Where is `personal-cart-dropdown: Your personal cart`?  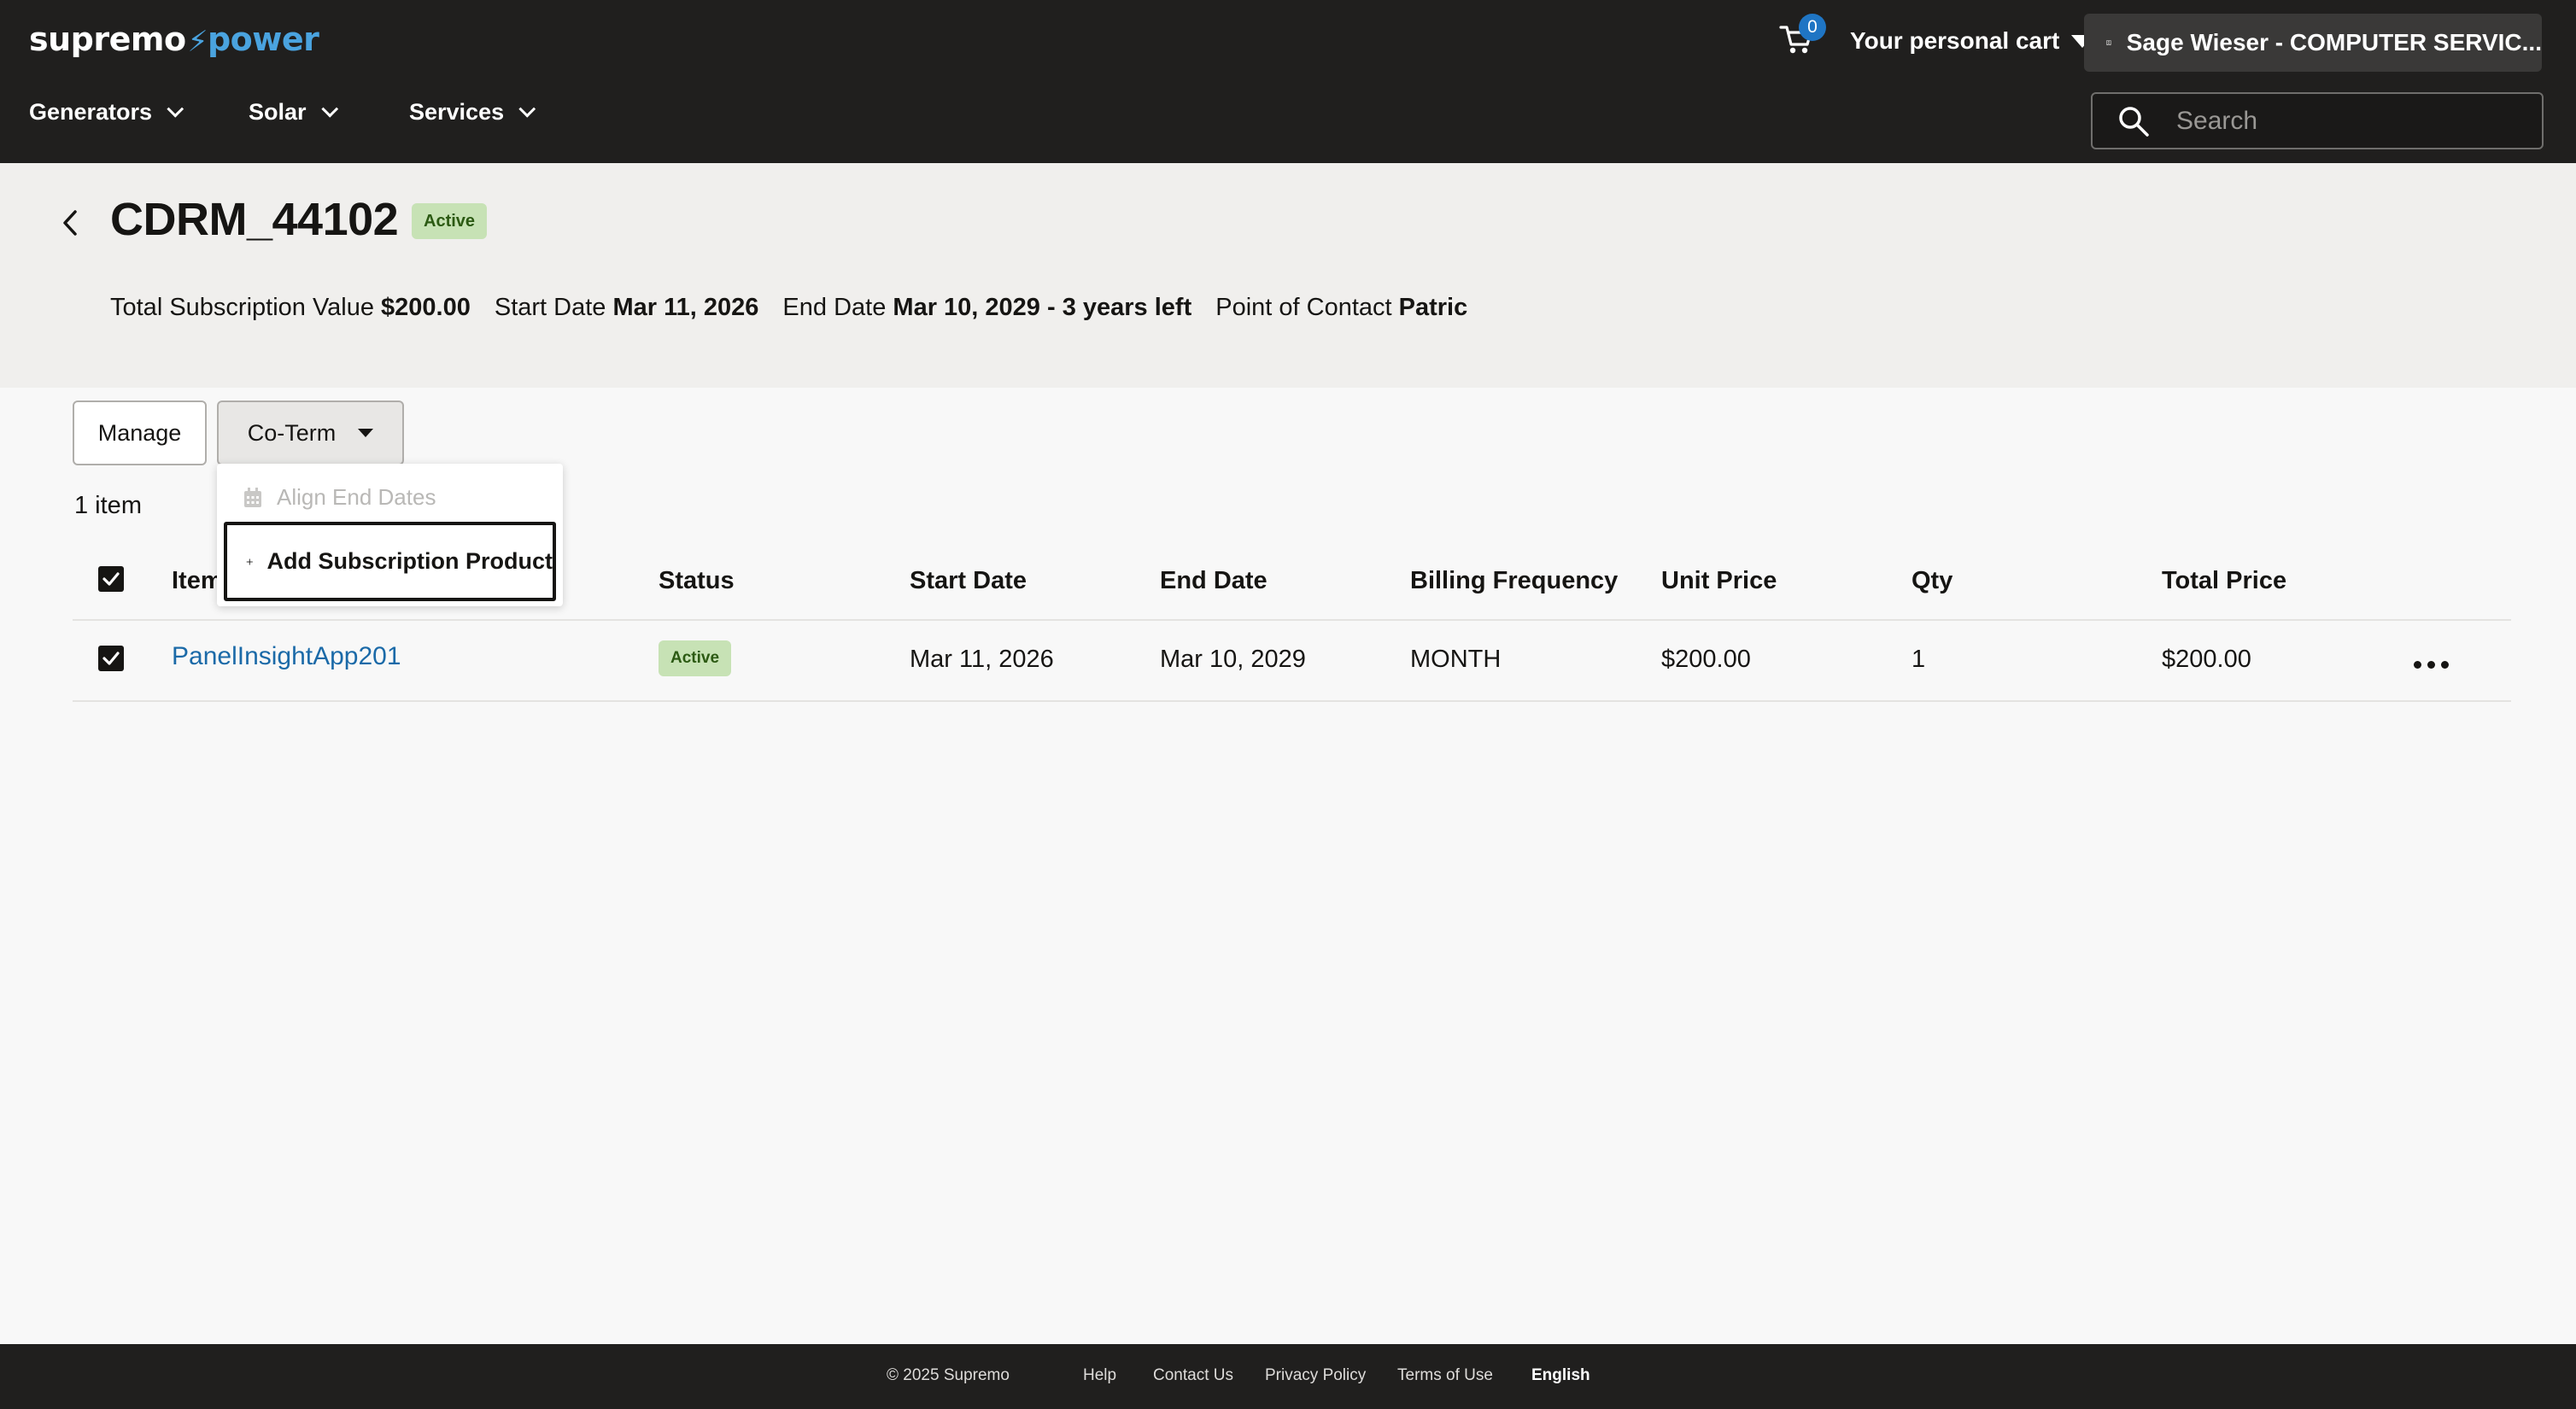 personal-cart-dropdown: Your personal cart is located at coordinates (1972, 41).